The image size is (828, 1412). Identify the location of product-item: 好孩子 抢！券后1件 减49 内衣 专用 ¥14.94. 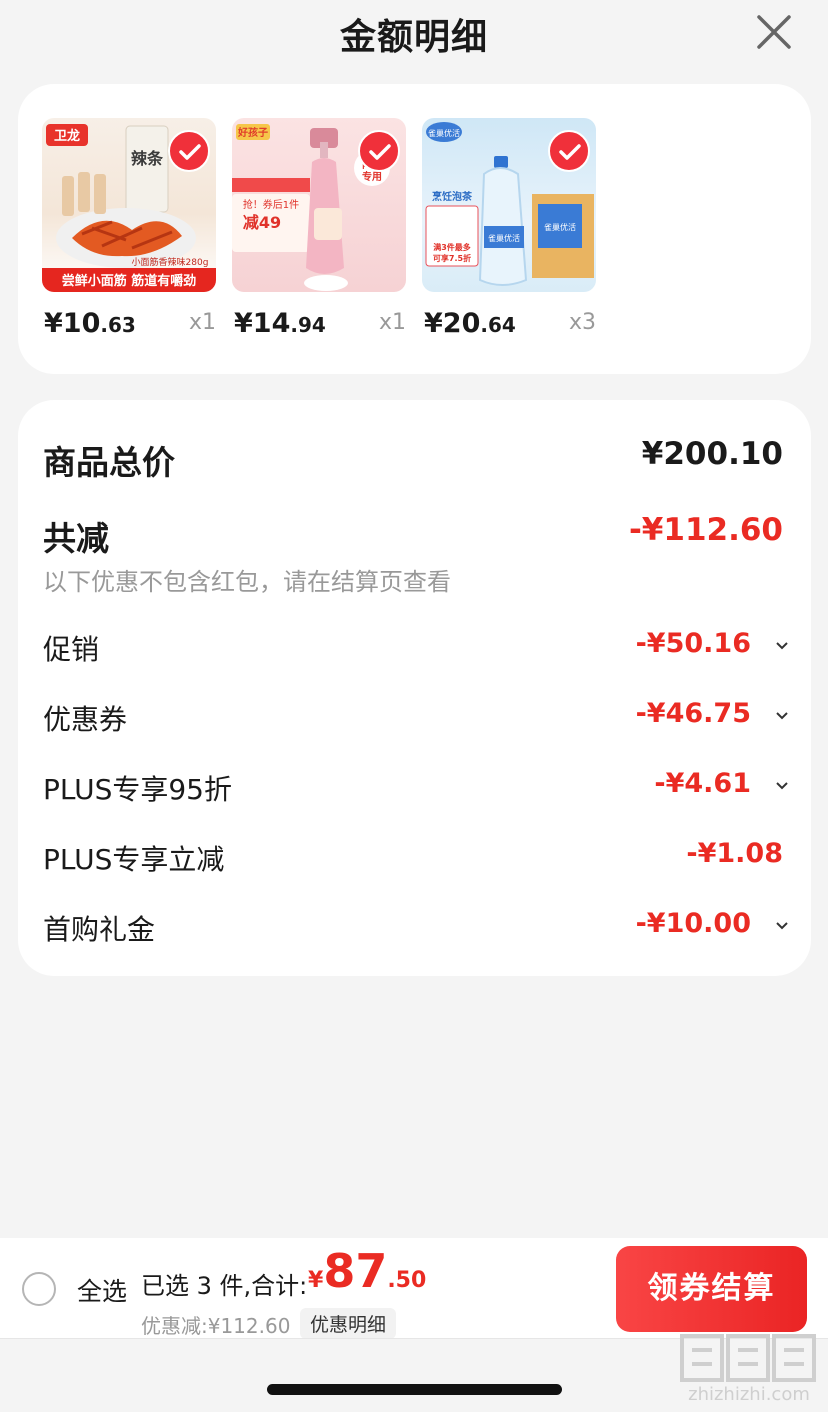
(319, 228).